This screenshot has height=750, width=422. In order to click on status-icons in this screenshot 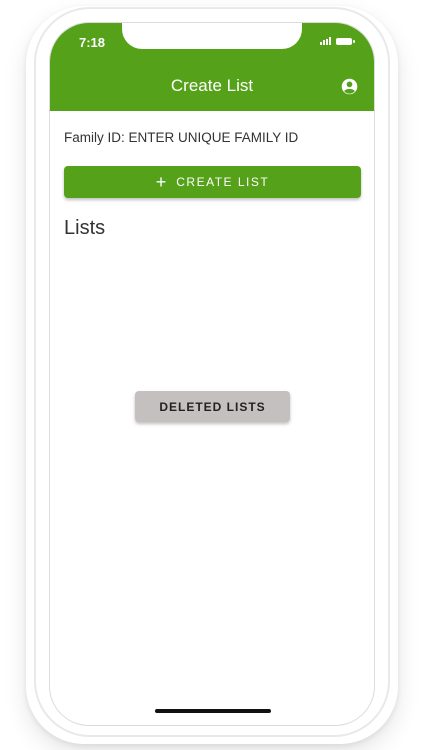, I will do `click(337, 41)`.